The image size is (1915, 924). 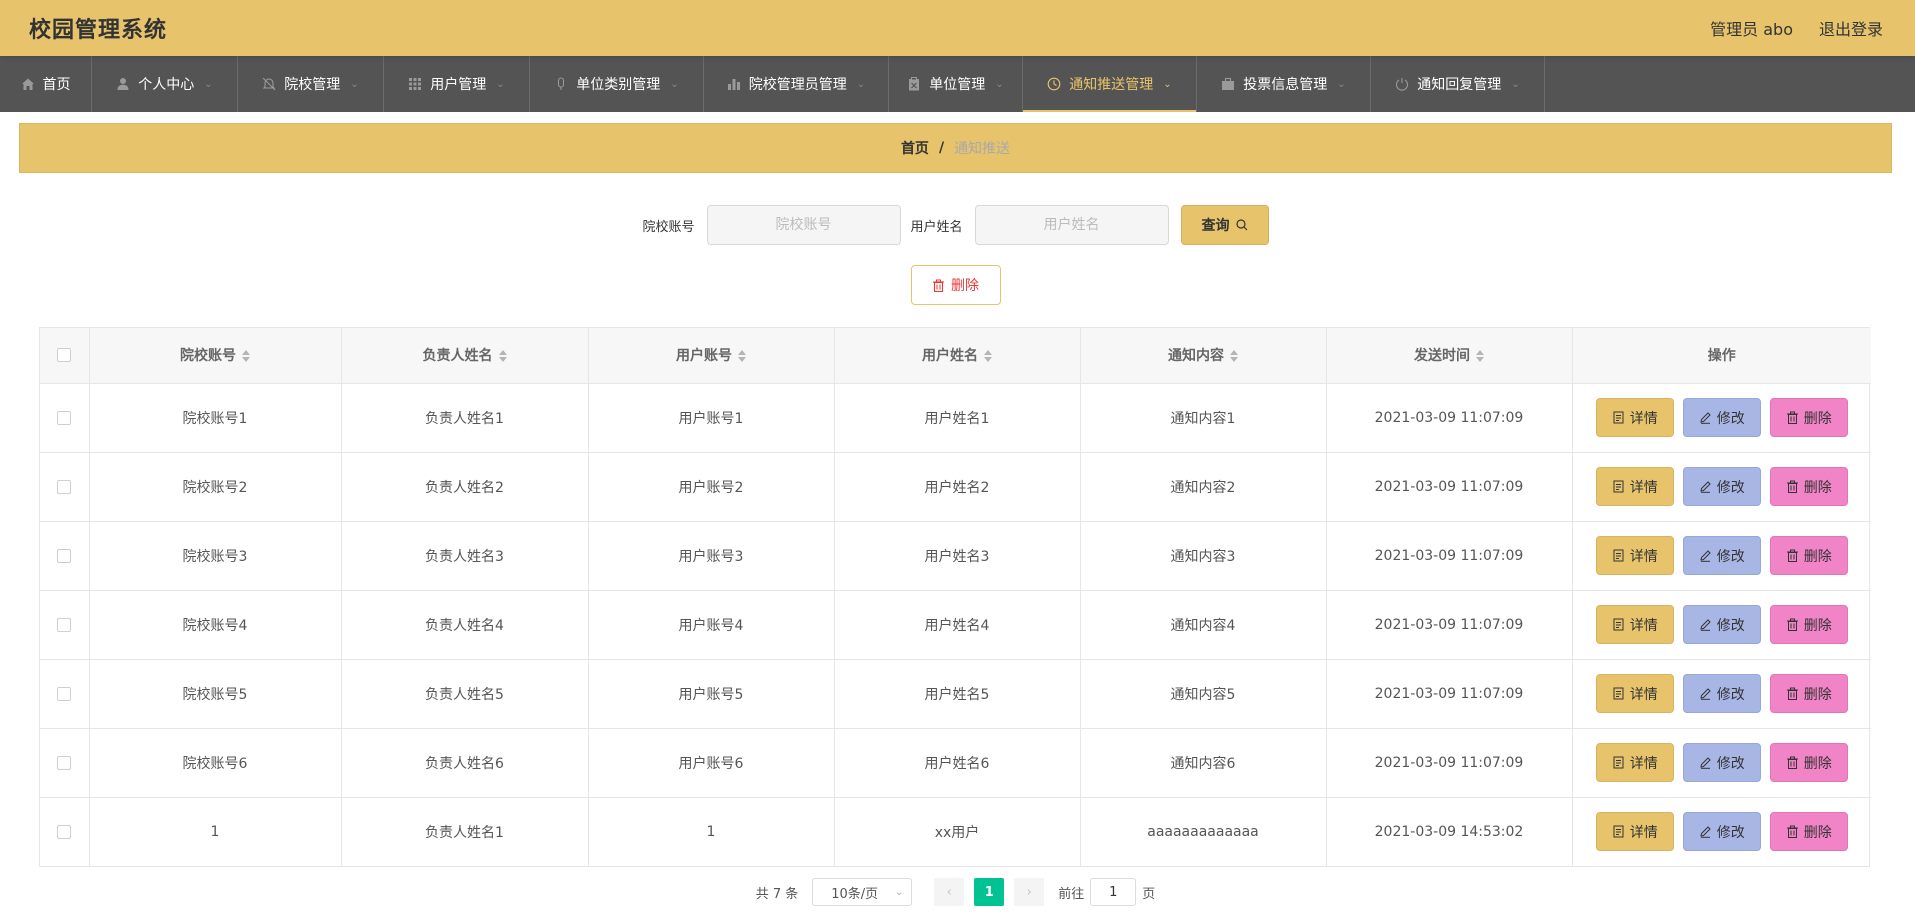 What do you see at coordinates (1449, 831) in the screenshot?
I see `cell-send-time: 2021-03-09 14:53:02` at bounding box center [1449, 831].